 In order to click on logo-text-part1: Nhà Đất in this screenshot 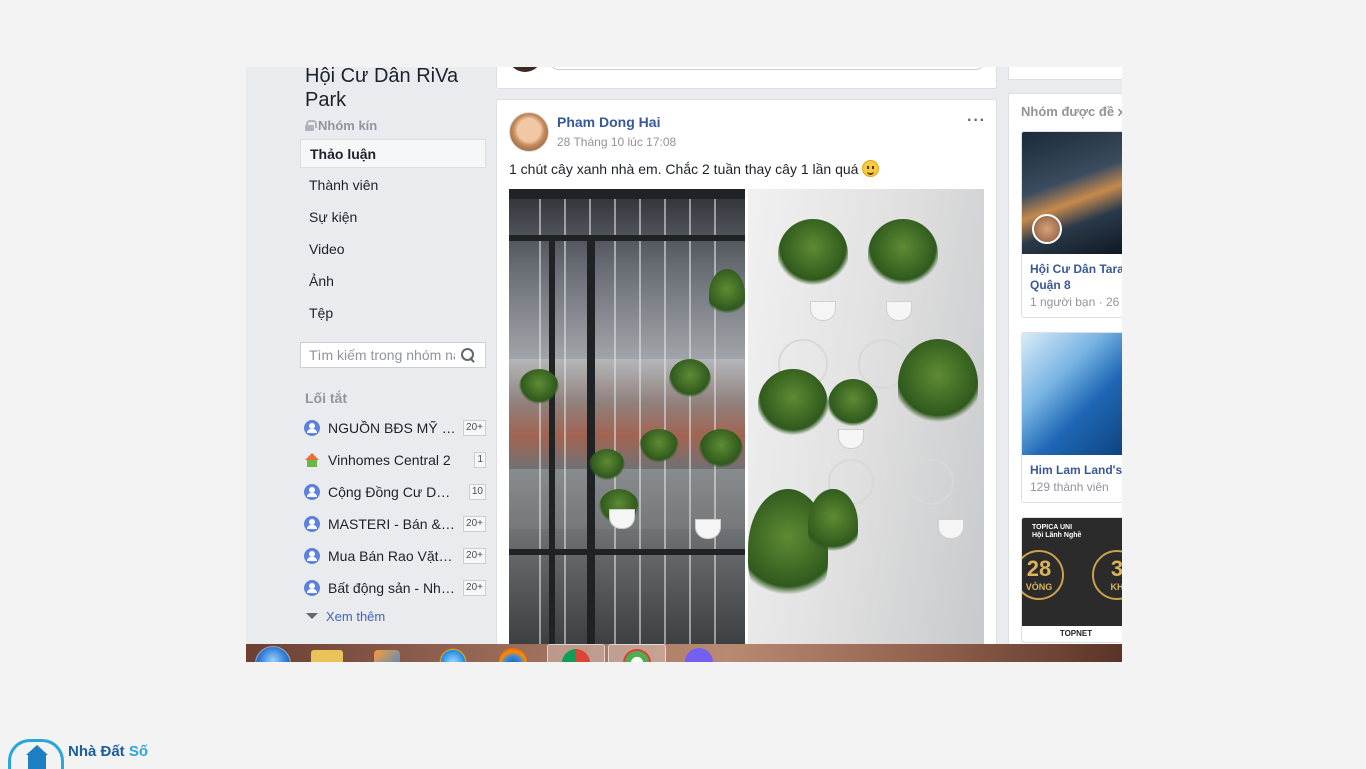, I will do `click(96, 751)`.